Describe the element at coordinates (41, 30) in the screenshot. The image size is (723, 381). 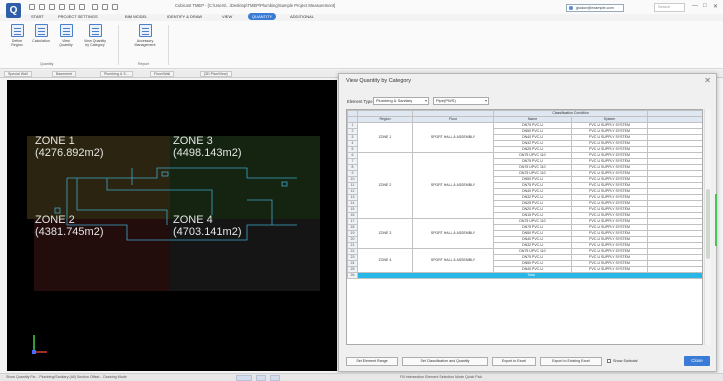
I see `calculator-icon` at that location.